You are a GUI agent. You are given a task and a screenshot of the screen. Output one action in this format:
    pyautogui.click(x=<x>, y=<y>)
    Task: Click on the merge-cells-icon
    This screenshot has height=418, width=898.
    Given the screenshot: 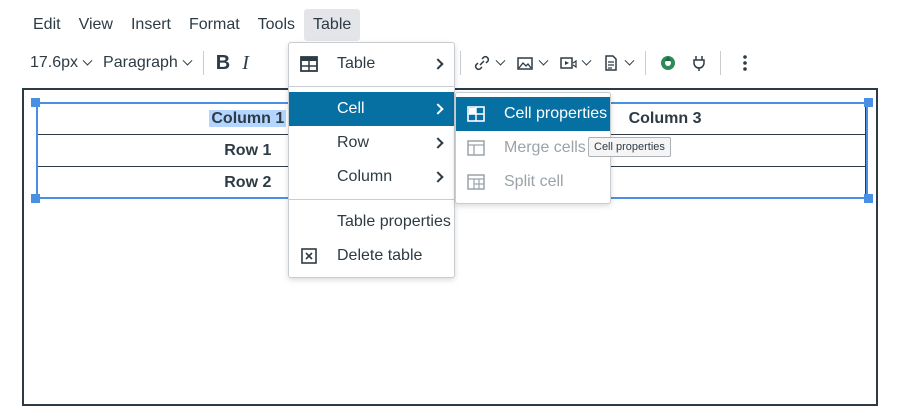 What is the action you would take?
    pyautogui.click(x=476, y=148)
    